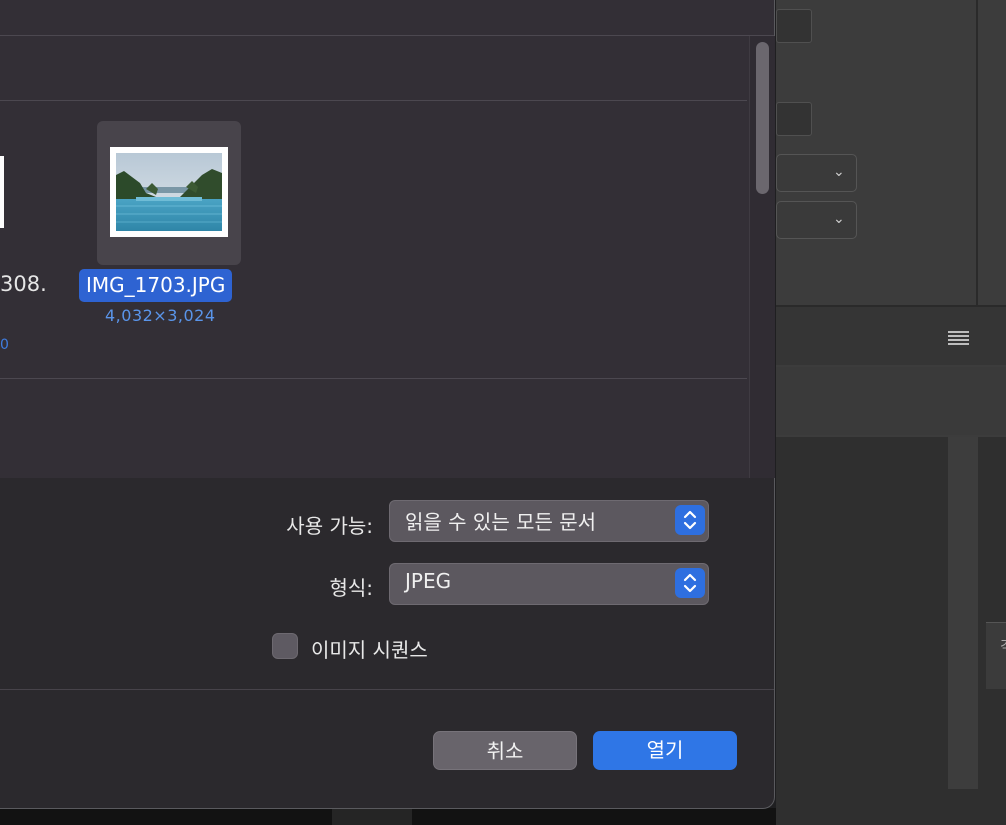  I want to click on background-select-2: ⌄, so click(816, 220).